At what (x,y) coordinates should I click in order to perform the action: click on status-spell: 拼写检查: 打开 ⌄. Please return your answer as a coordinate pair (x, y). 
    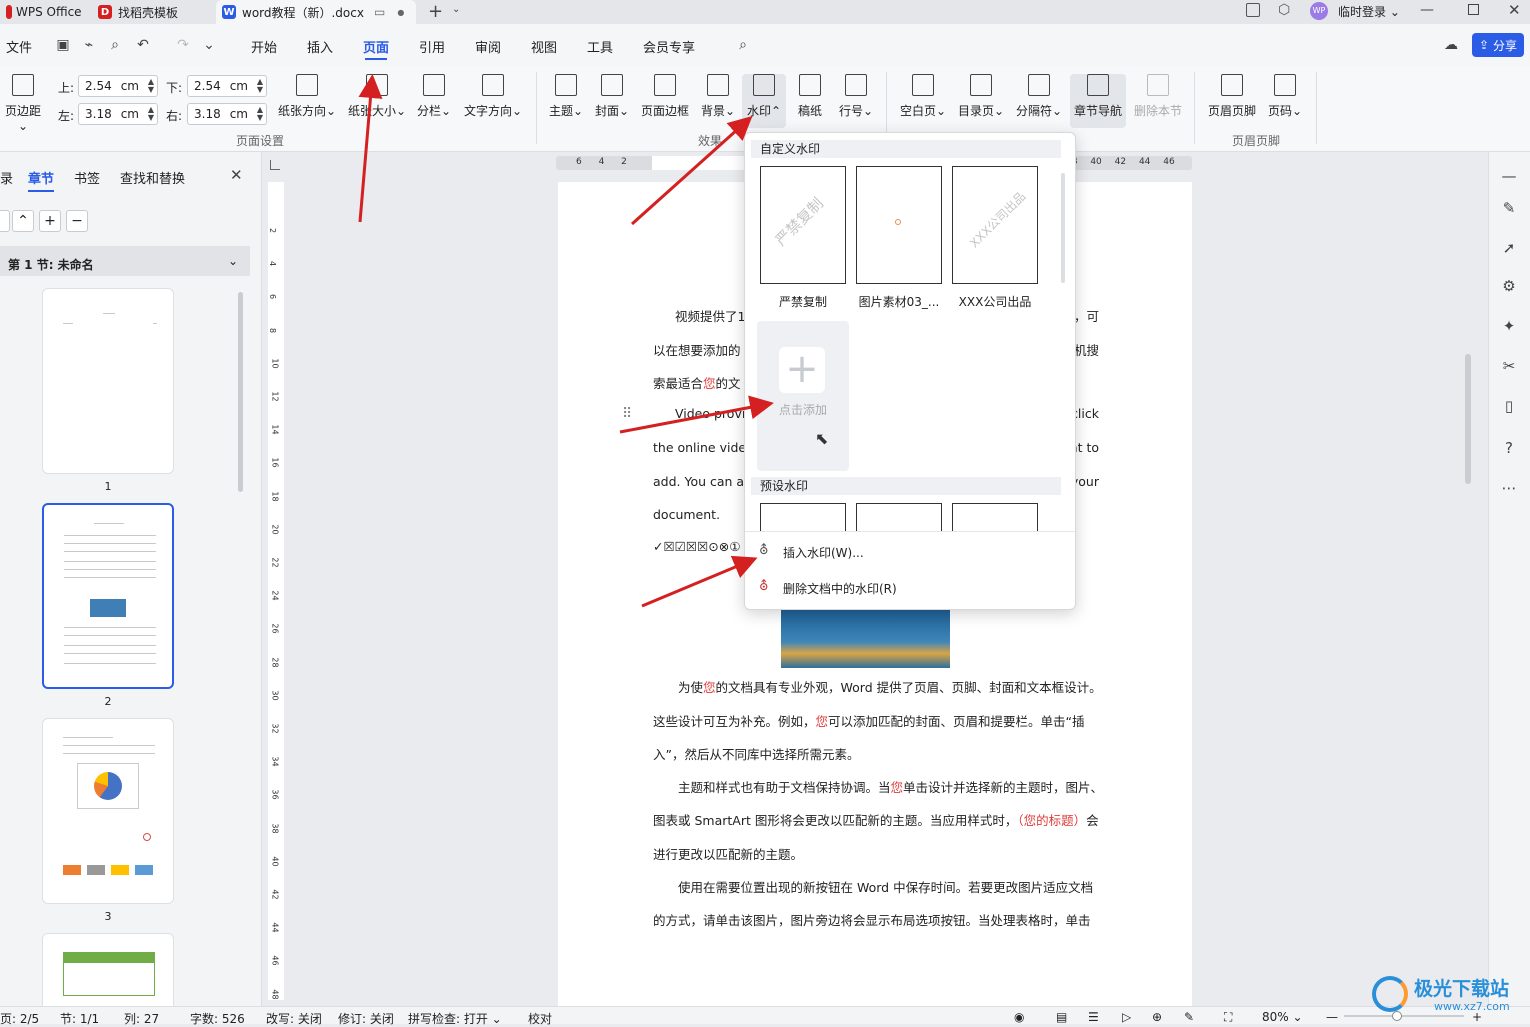
    Looking at the image, I should click on (455, 1018).